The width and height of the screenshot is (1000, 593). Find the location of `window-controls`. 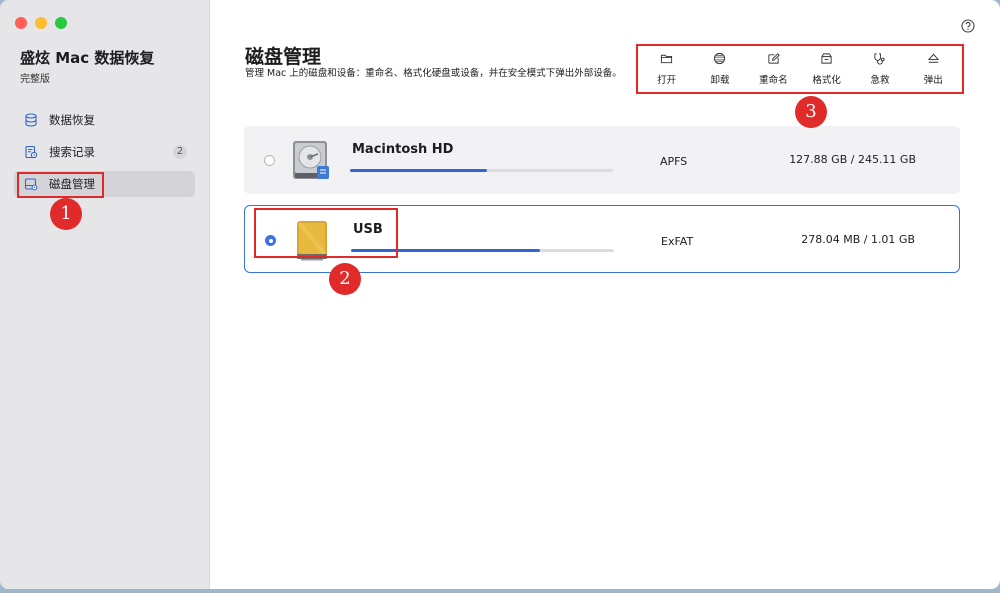

window-controls is located at coordinates (41, 23).